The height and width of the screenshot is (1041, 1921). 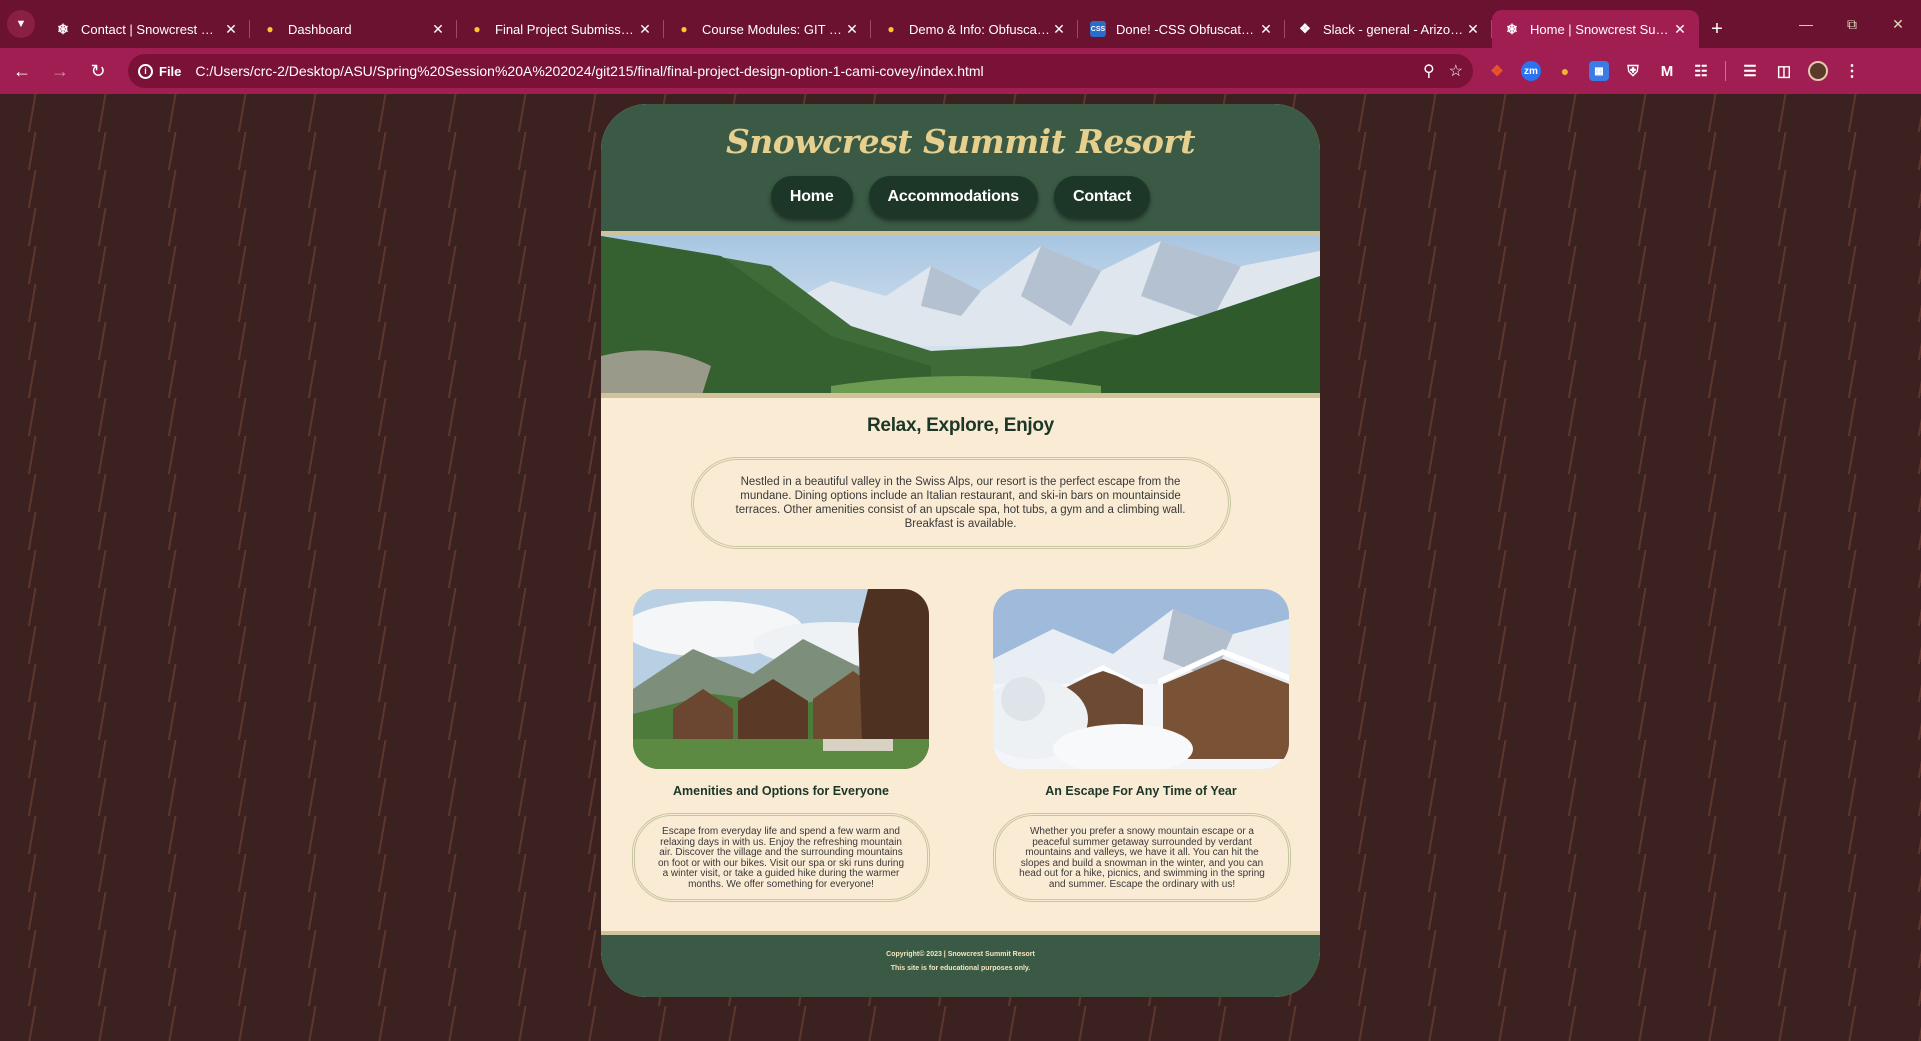 What do you see at coordinates (1141, 679) in the screenshot?
I see `village-winter-image` at bounding box center [1141, 679].